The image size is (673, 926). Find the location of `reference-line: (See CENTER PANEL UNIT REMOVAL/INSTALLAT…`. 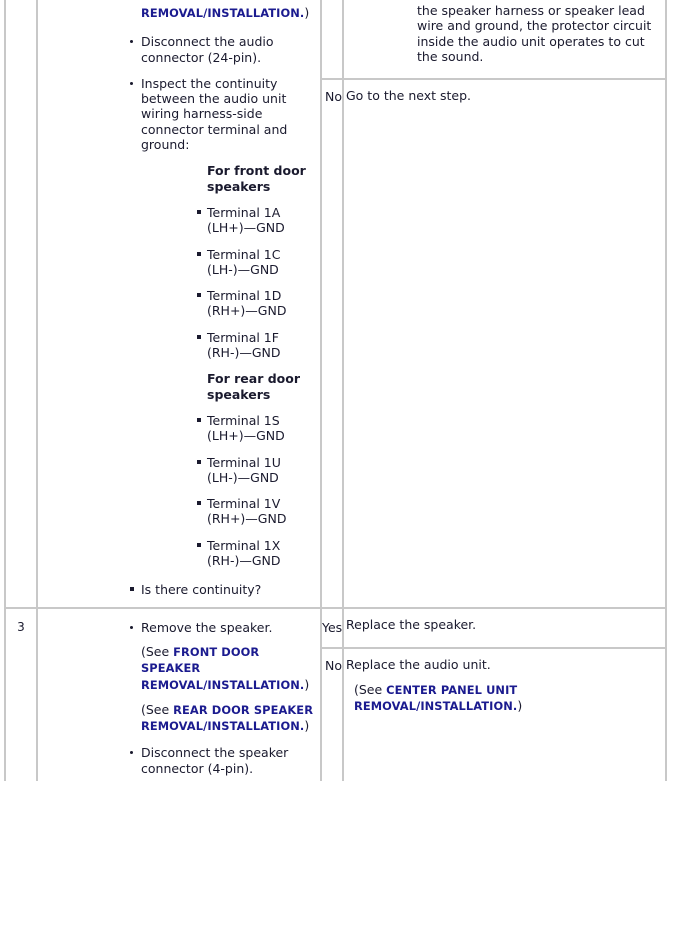

reference-line: (See CENTER PANEL UNIT REMOVAL/INSTALLAT… is located at coordinates (509, 698).